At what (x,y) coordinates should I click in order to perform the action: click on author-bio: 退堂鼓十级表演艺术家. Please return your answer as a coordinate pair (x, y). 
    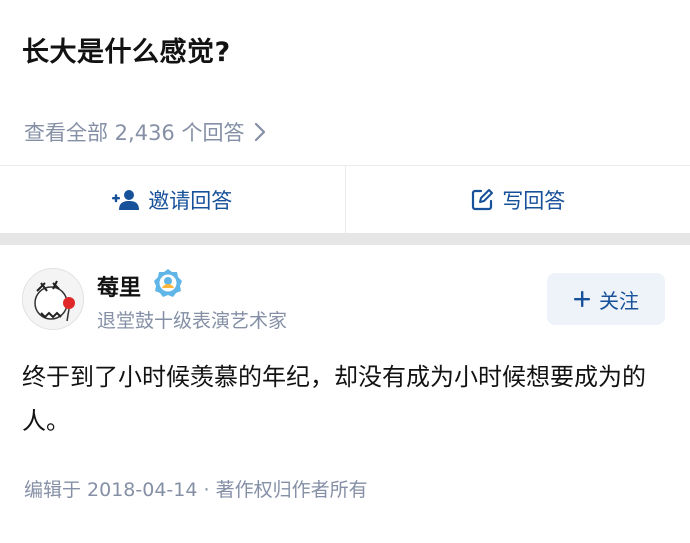
    Looking at the image, I should click on (192, 321).